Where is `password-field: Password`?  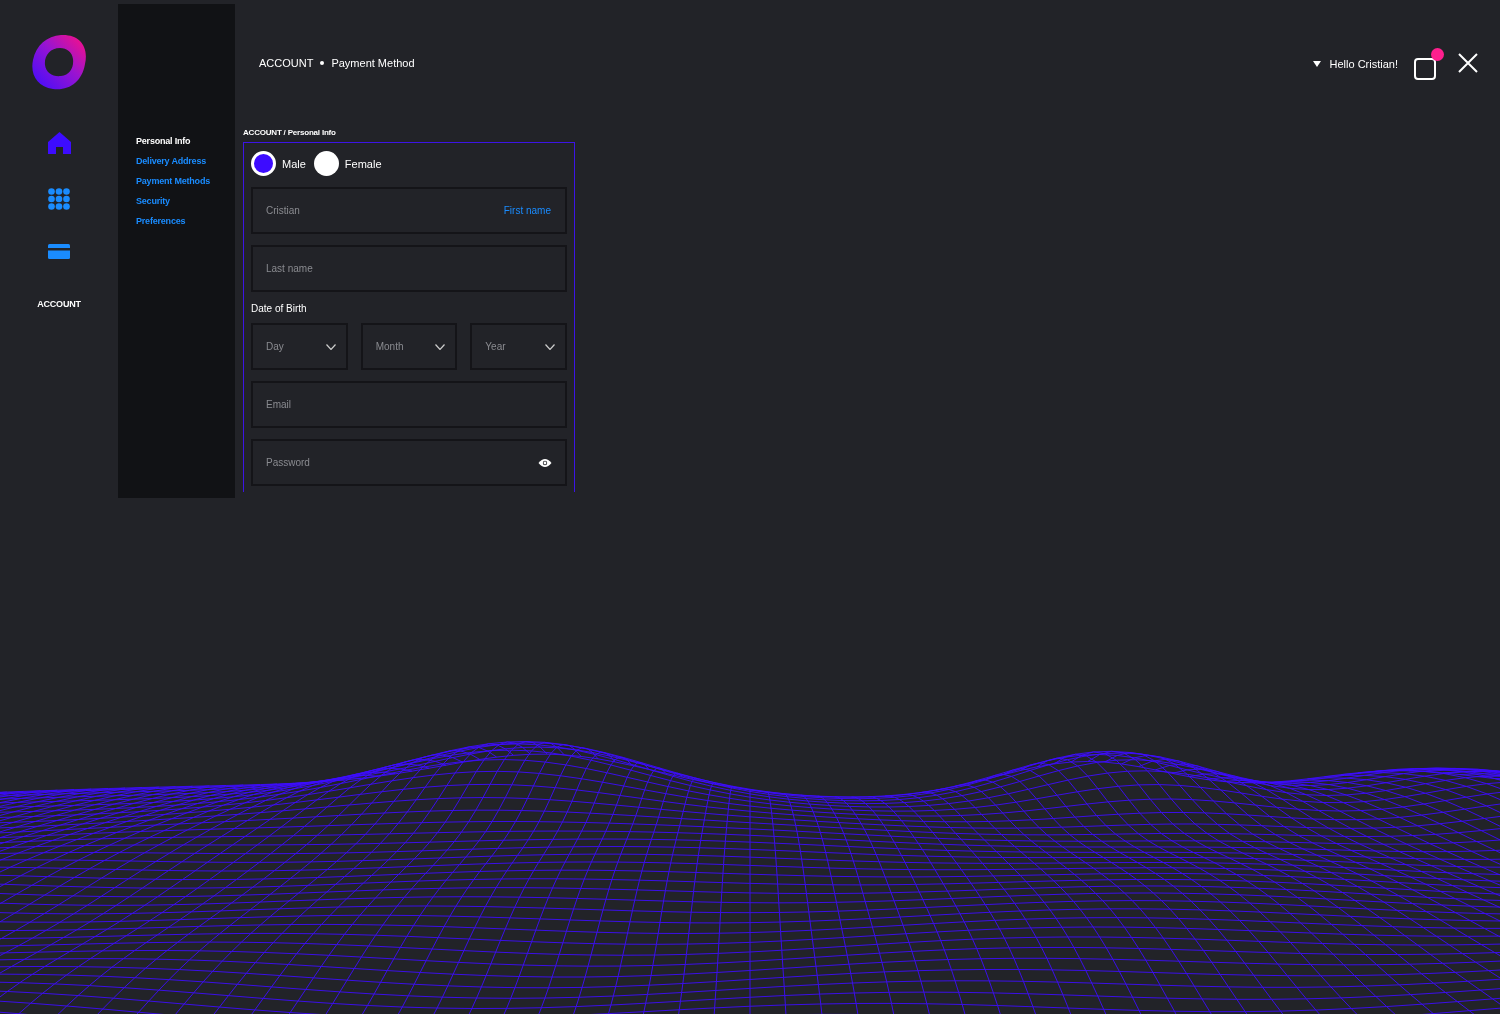 password-field: Password is located at coordinates (409, 462).